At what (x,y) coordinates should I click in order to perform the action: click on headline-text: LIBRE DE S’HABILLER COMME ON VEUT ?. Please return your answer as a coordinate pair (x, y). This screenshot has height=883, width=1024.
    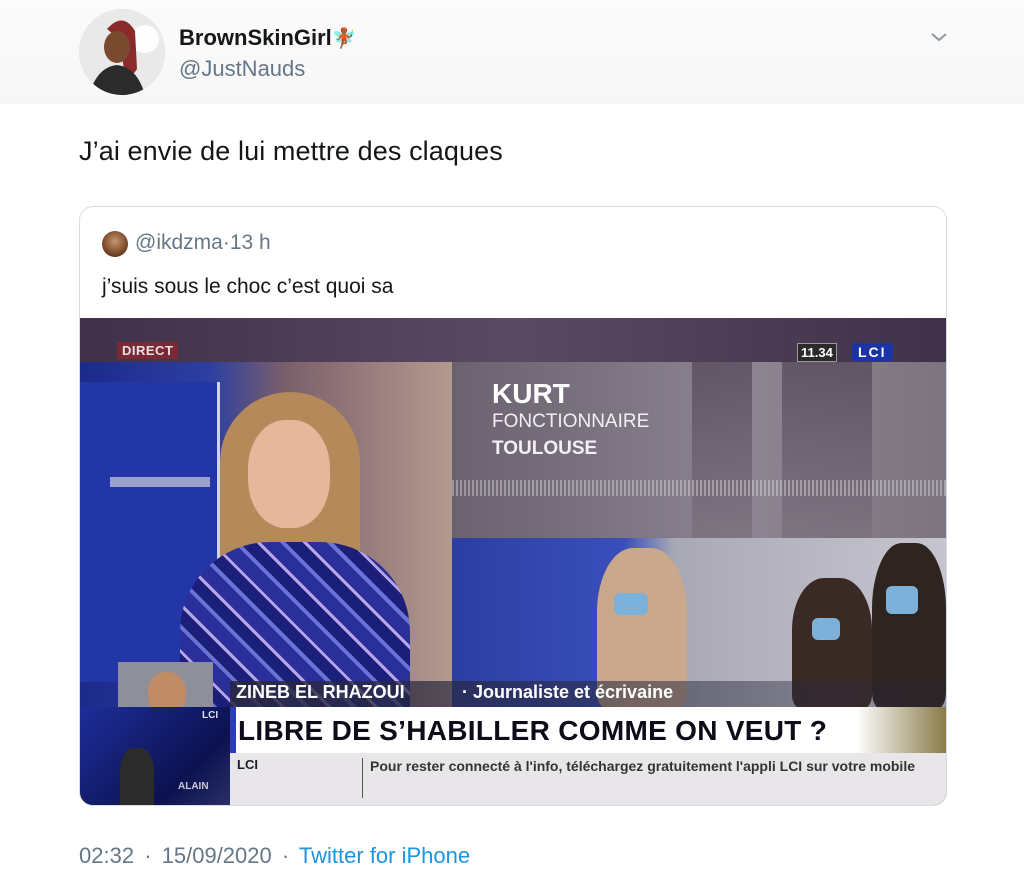
    Looking at the image, I should click on (533, 730).